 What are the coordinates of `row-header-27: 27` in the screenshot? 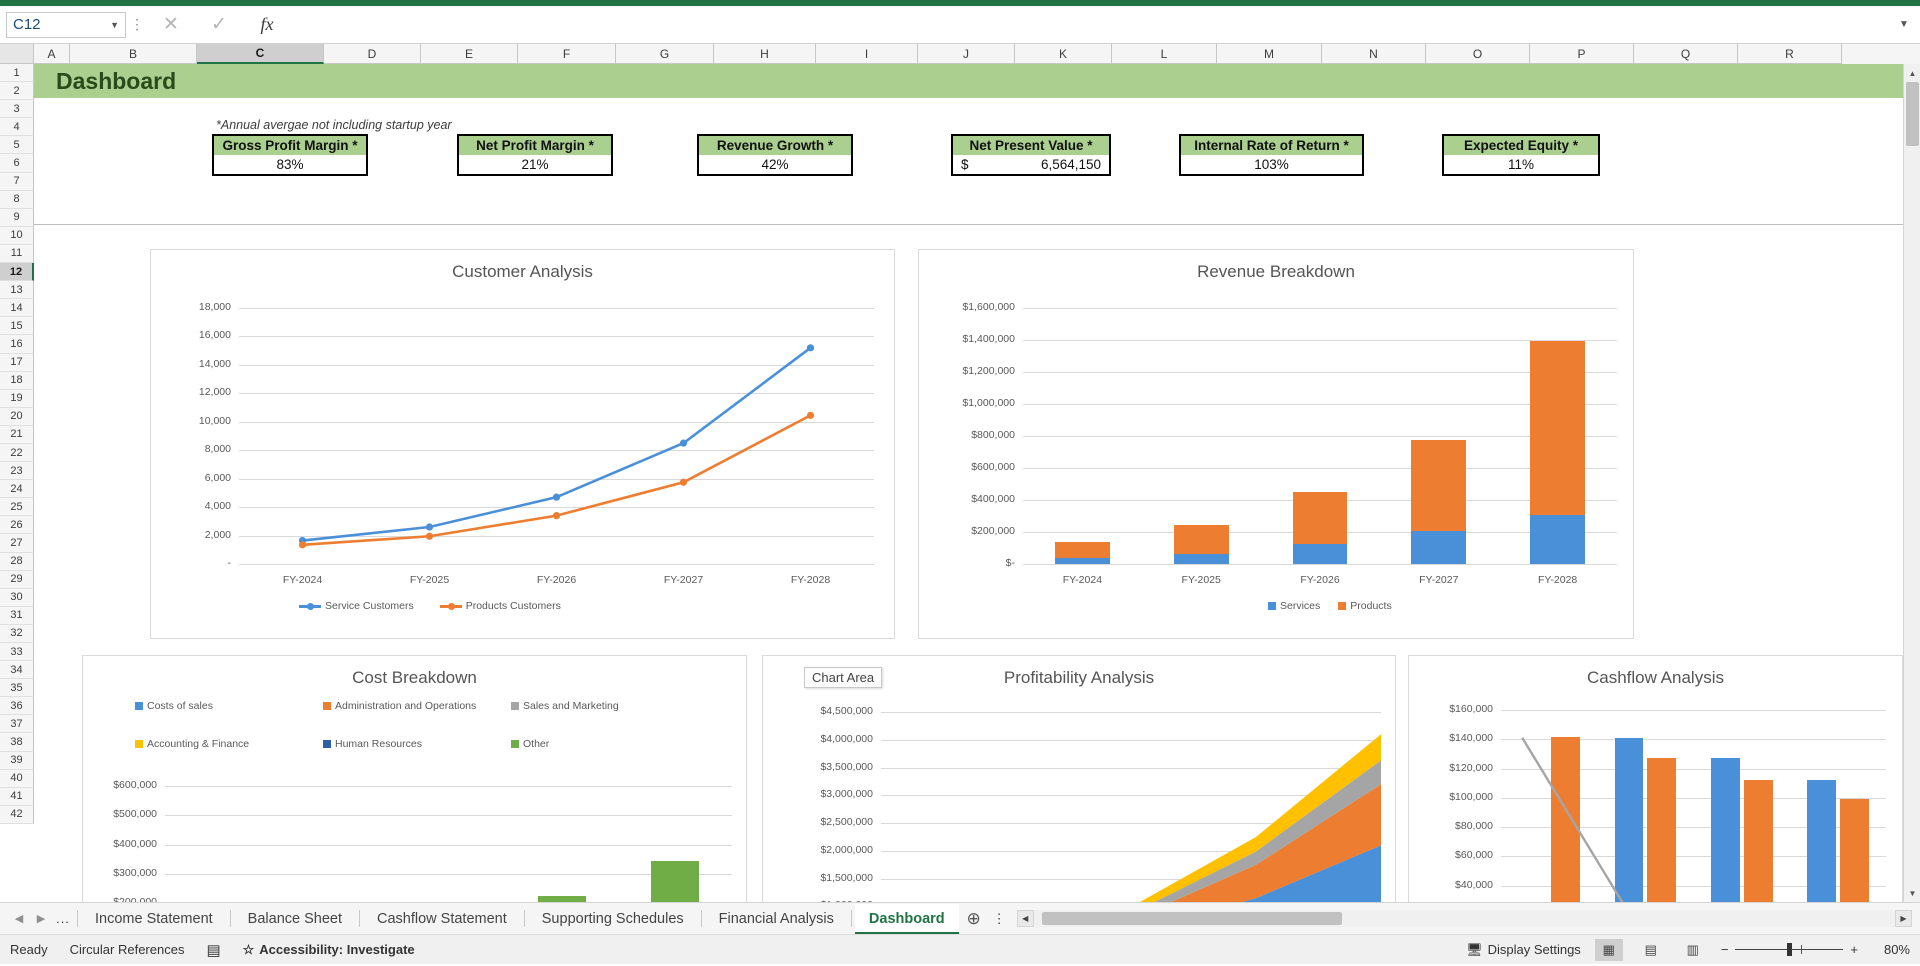 It's located at (17, 543).